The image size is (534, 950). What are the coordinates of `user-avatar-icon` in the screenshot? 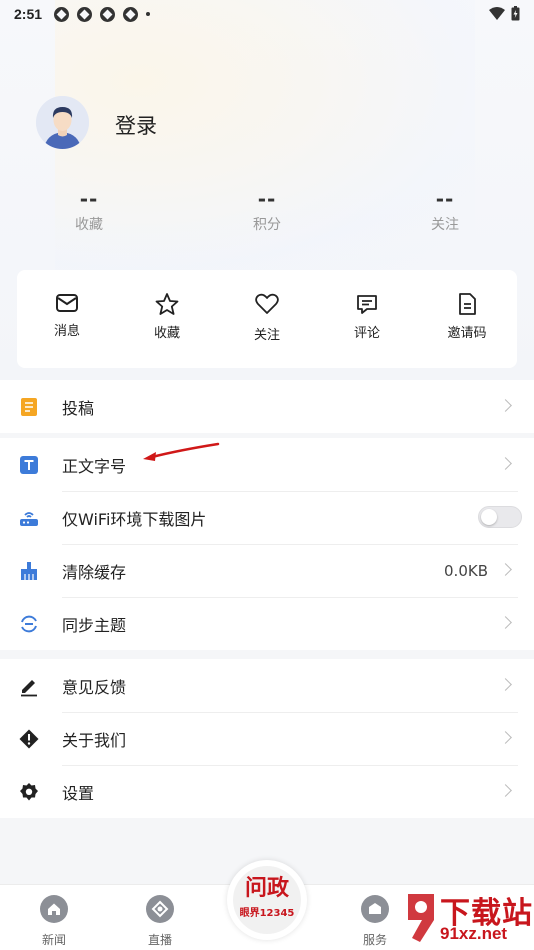 It's located at (62, 122).